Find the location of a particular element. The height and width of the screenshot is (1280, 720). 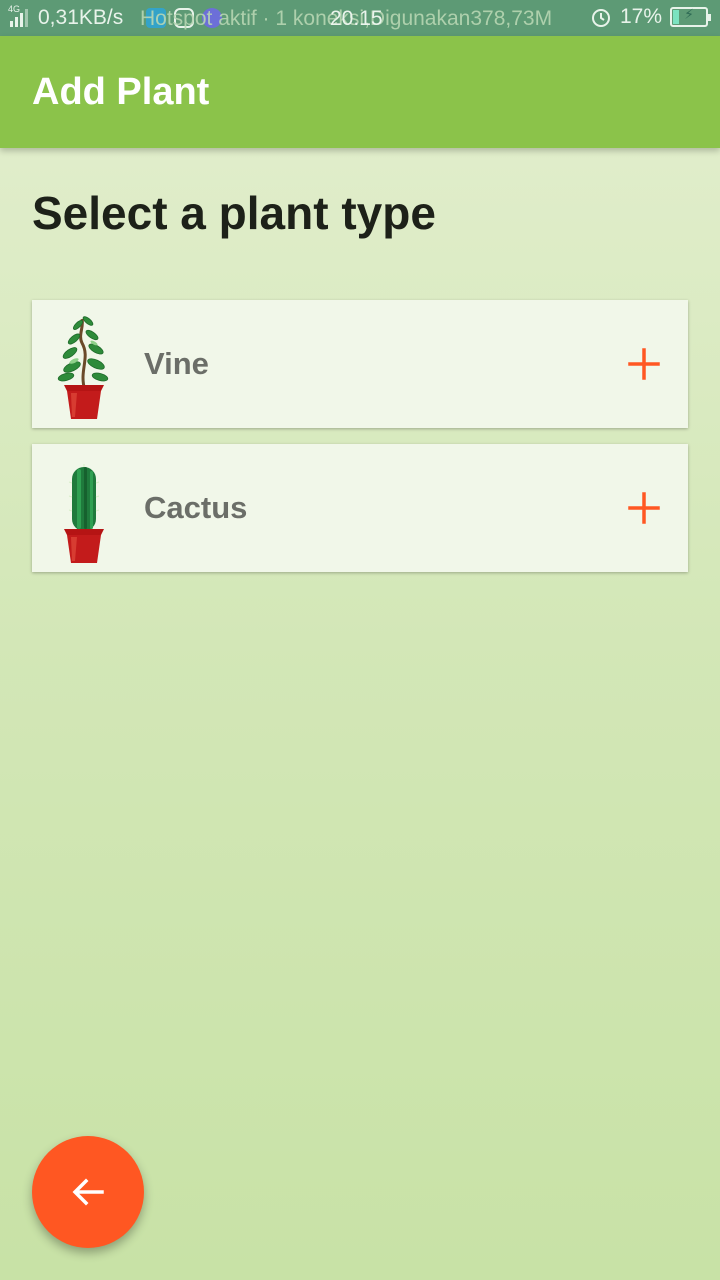

plant-type-label: Vine is located at coordinates (176, 363).